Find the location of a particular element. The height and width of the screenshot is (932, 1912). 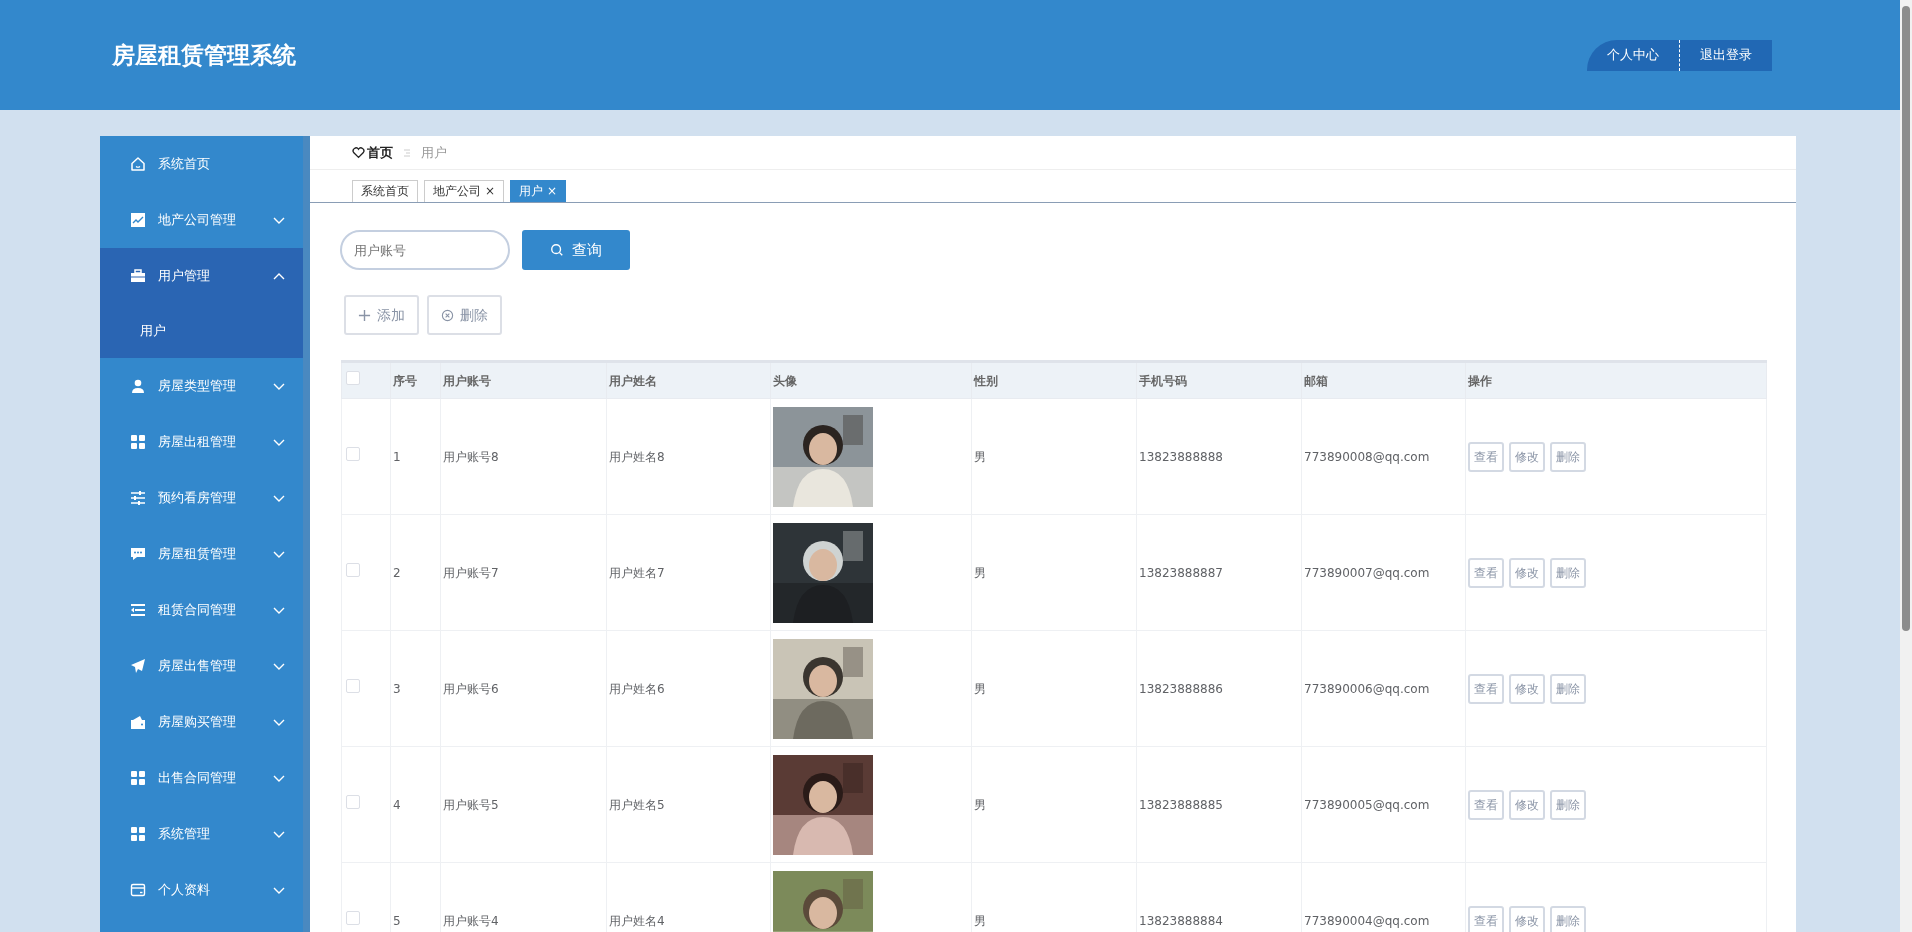

table-cell: 13823888886 is located at coordinates (1181, 688).